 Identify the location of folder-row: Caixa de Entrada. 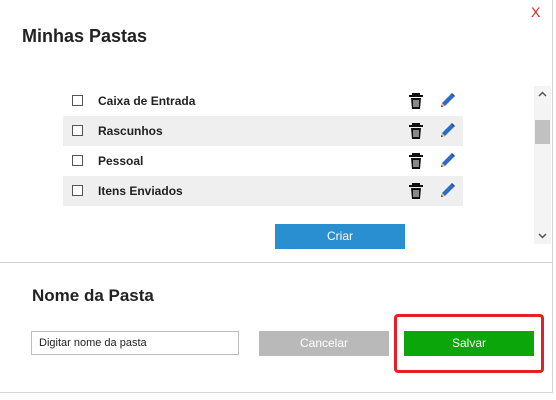
(263, 101).